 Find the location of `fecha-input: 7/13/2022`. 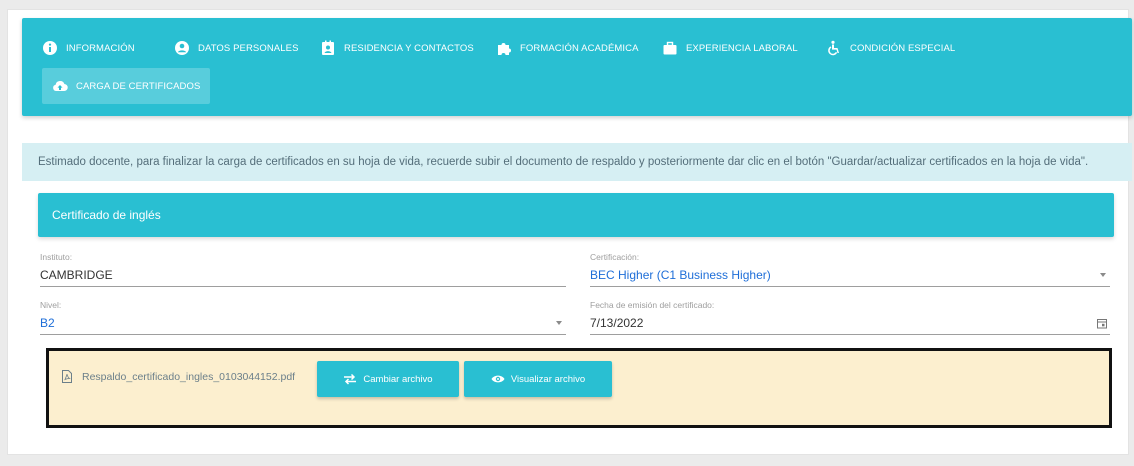

fecha-input: 7/13/2022 is located at coordinates (850, 324).